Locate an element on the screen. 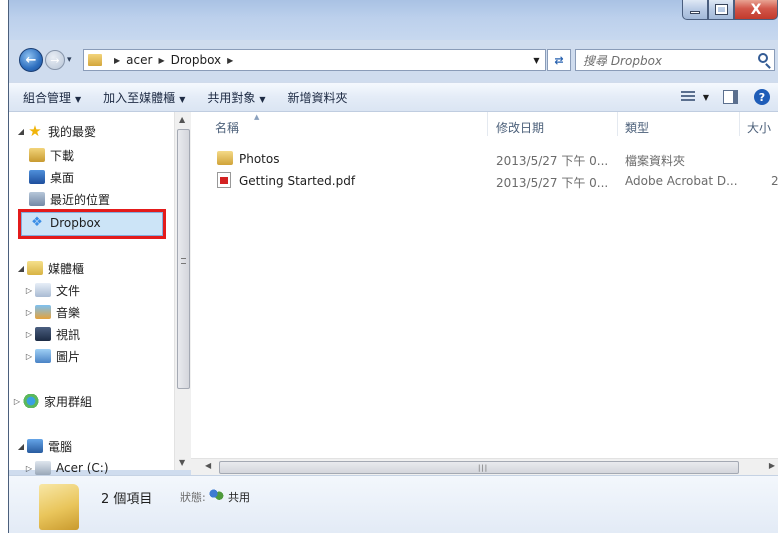 The image size is (778, 533). file-name: Getting Started.pdf is located at coordinates (297, 181).